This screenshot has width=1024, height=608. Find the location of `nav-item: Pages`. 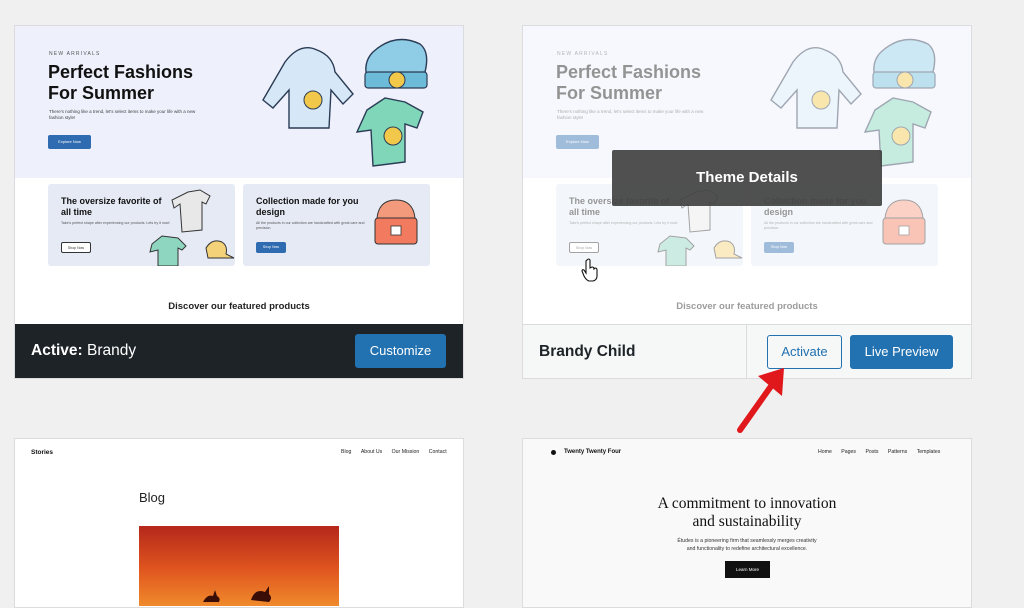

nav-item: Pages is located at coordinates (849, 452).